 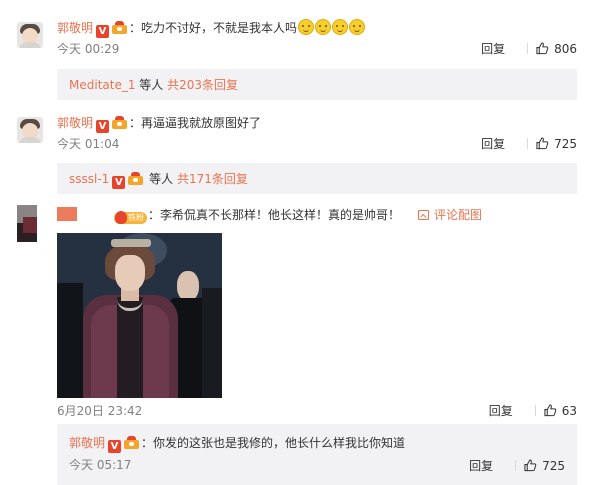 I want to click on username-redacted, so click(x=67, y=214).